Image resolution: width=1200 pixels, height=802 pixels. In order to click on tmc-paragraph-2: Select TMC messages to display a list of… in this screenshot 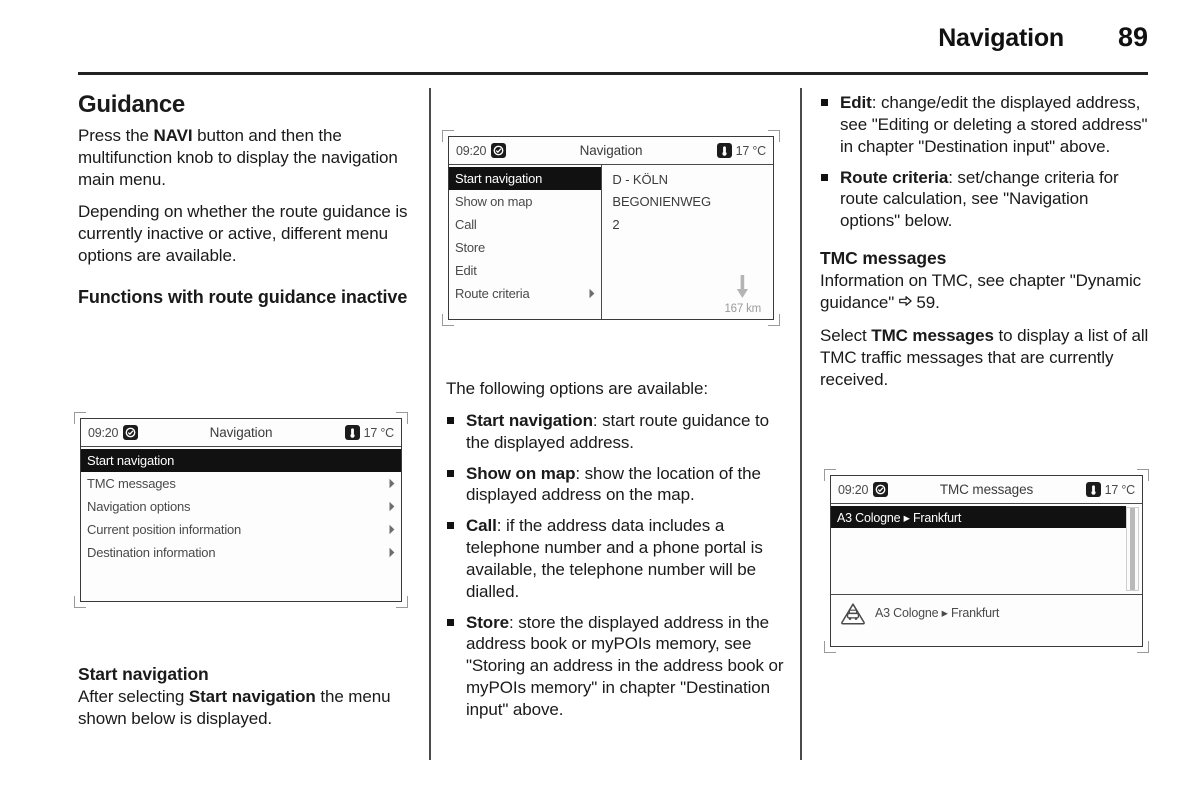, I will do `click(985, 358)`.